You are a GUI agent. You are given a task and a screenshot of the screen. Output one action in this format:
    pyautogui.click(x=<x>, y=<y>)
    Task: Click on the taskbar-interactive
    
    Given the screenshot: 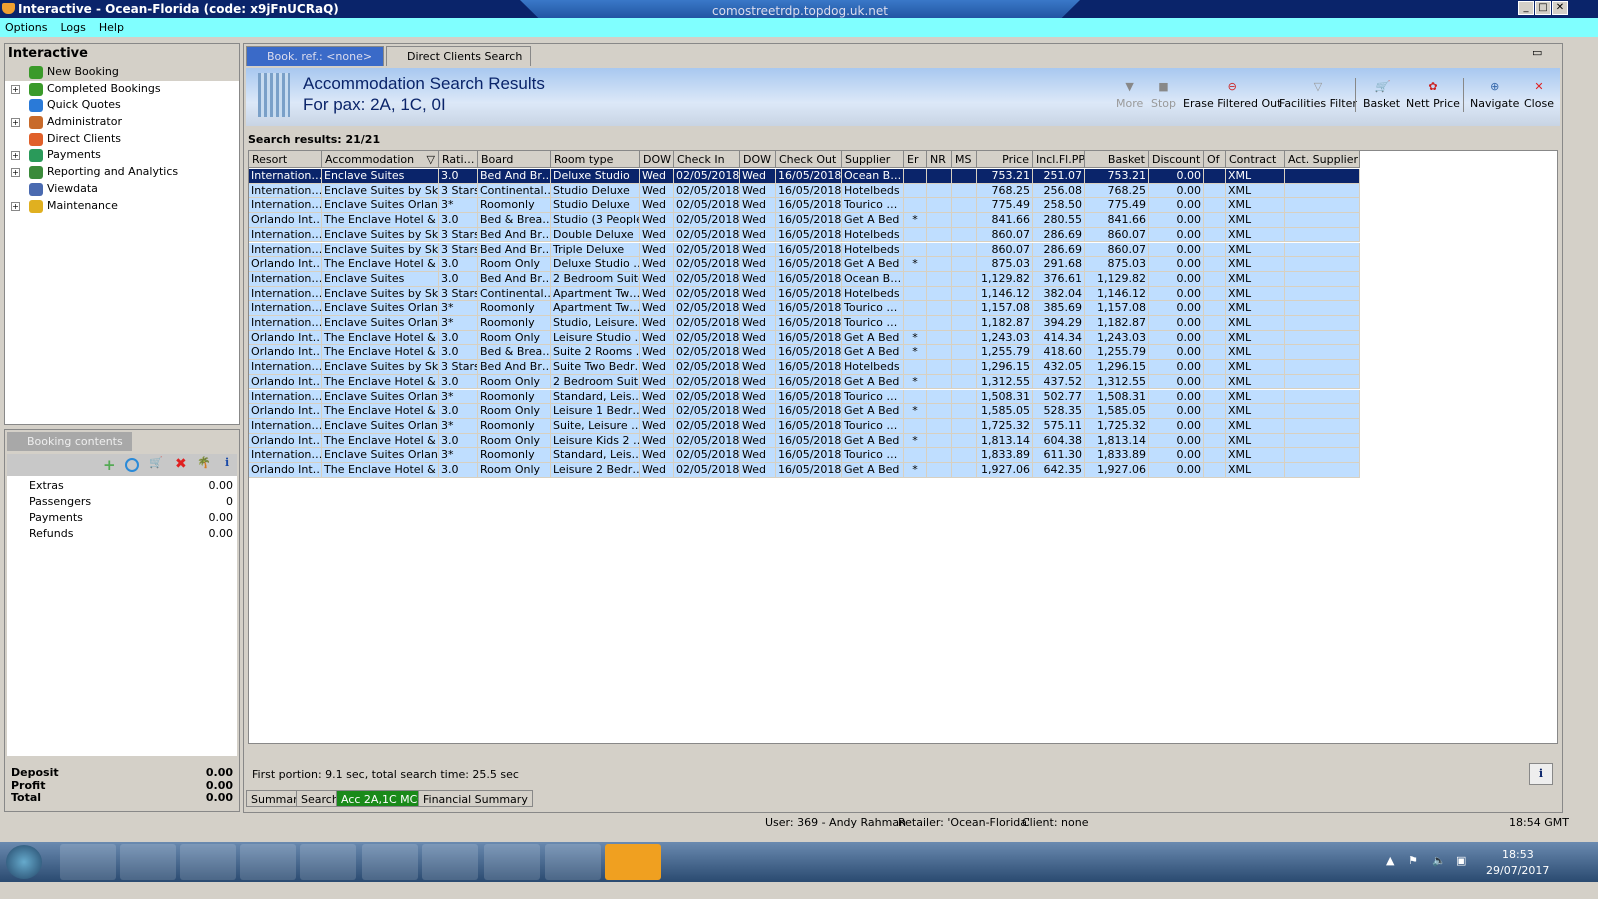 What is the action you would take?
    pyautogui.click(x=633, y=862)
    